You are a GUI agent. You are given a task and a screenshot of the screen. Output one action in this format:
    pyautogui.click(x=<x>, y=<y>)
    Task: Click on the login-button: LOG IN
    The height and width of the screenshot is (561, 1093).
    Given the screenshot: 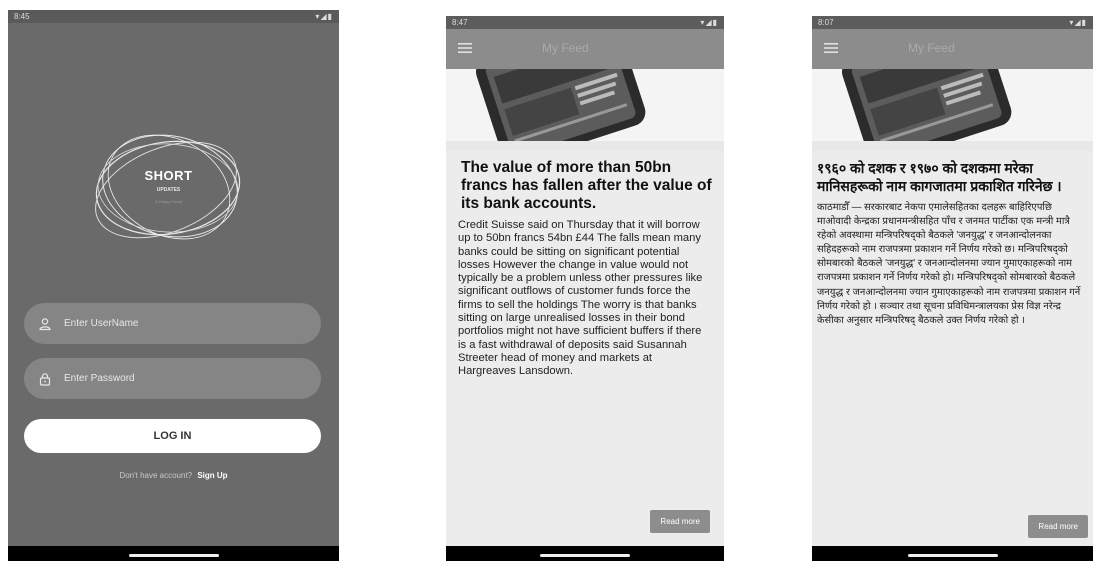 What is the action you would take?
    pyautogui.click(x=172, y=436)
    